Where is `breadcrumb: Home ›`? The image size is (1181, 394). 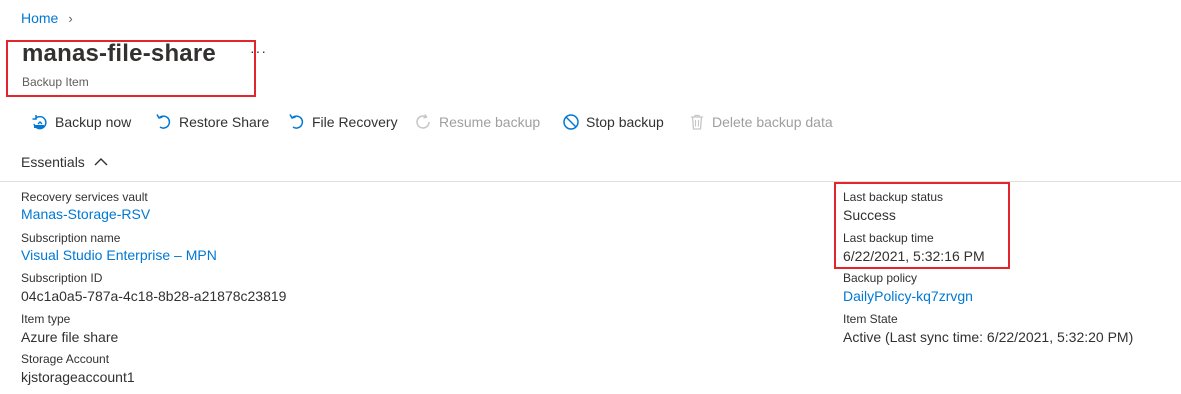
breadcrumb: Home › is located at coordinates (47, 18).